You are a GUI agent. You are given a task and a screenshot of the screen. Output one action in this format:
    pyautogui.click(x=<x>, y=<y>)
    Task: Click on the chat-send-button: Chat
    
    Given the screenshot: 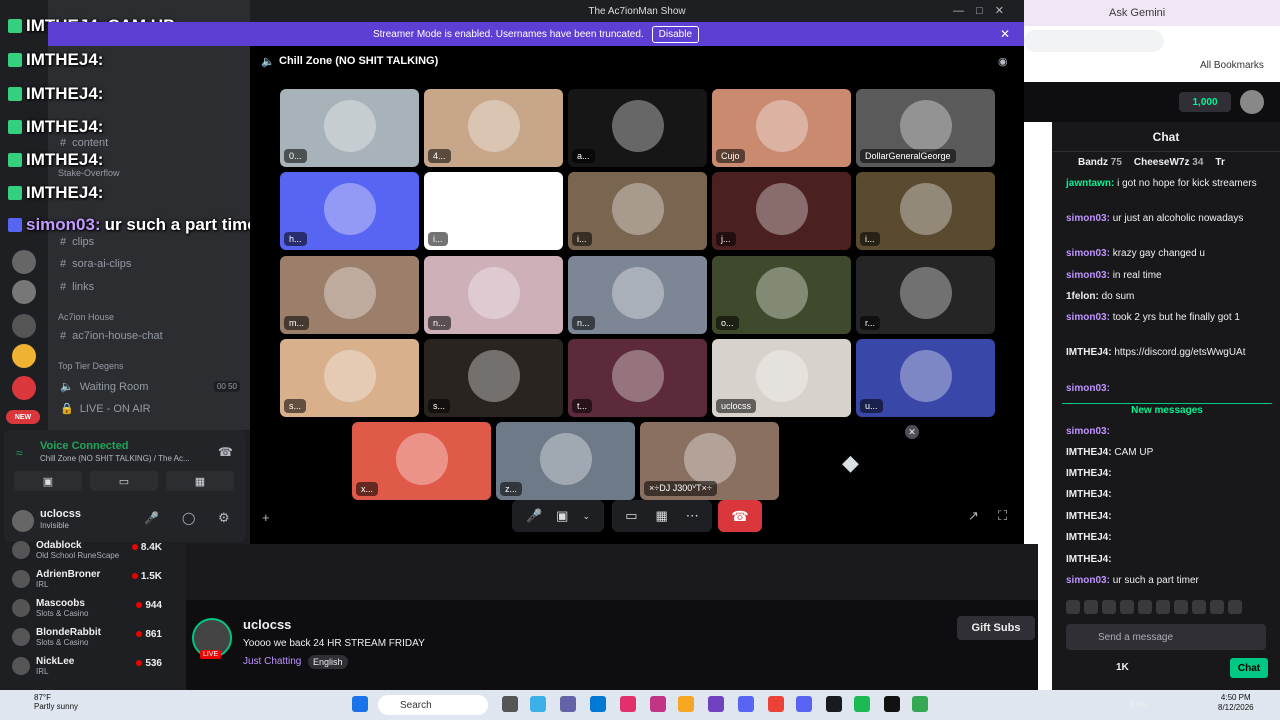 What is the action you would take?
    pyautogui.click(x=1249, y=668)
    